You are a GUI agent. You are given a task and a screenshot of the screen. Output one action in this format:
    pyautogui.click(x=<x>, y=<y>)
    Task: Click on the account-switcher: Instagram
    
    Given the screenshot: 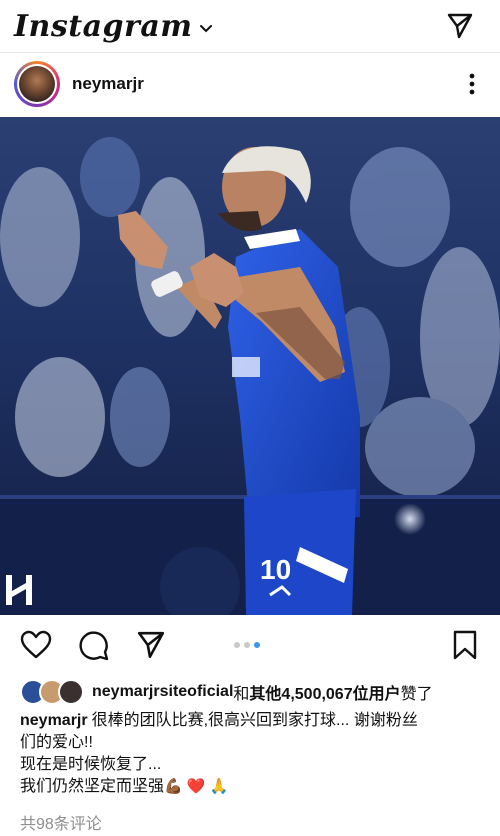 What is the action you would take?
    pyautogui.click(x=106, y=26)
    